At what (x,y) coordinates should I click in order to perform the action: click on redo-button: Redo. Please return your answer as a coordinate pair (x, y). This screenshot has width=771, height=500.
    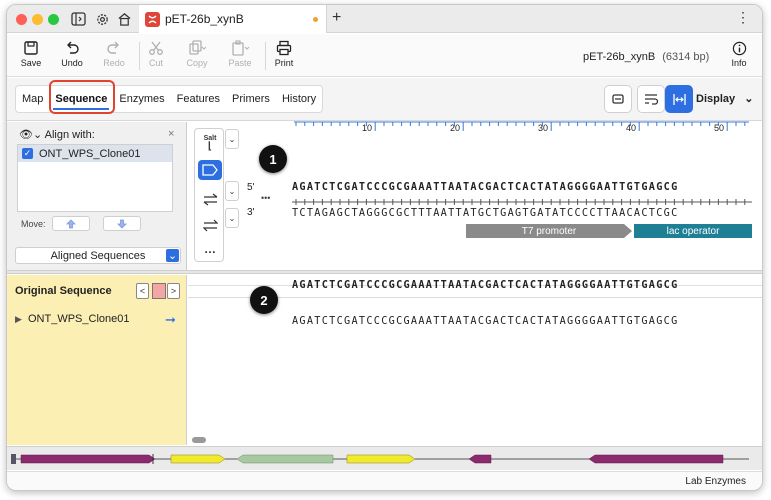
    Looking at the image, I should click on (114, 53).